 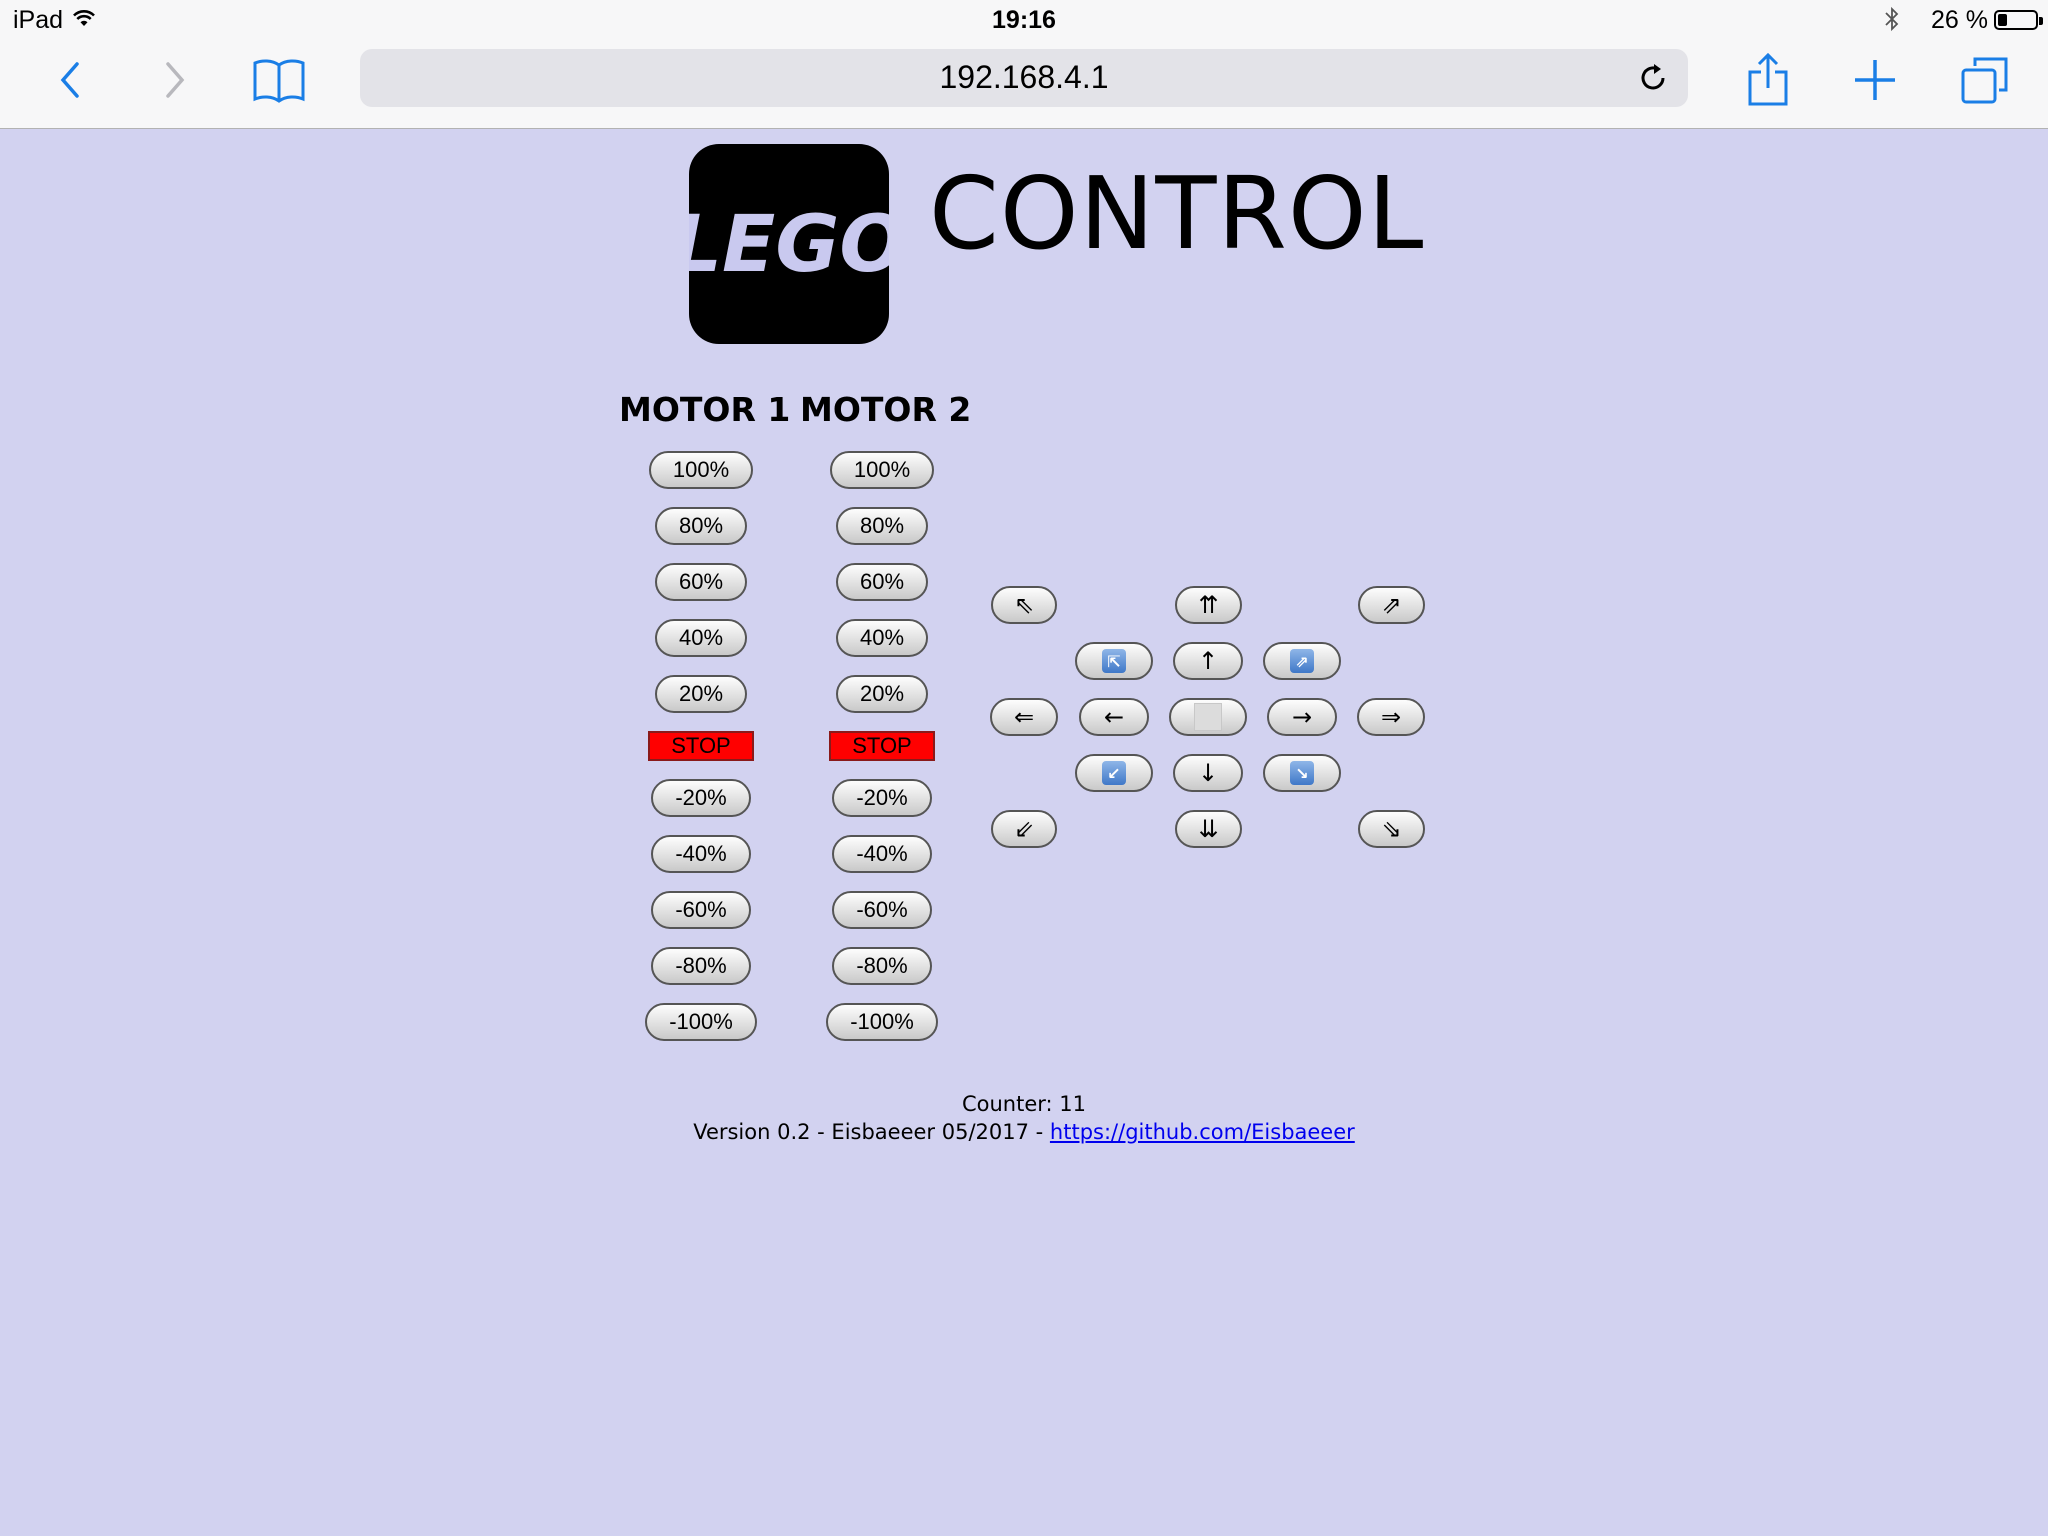 I want to click on up-left-button: ⇱, so click(x=1114, y=661).